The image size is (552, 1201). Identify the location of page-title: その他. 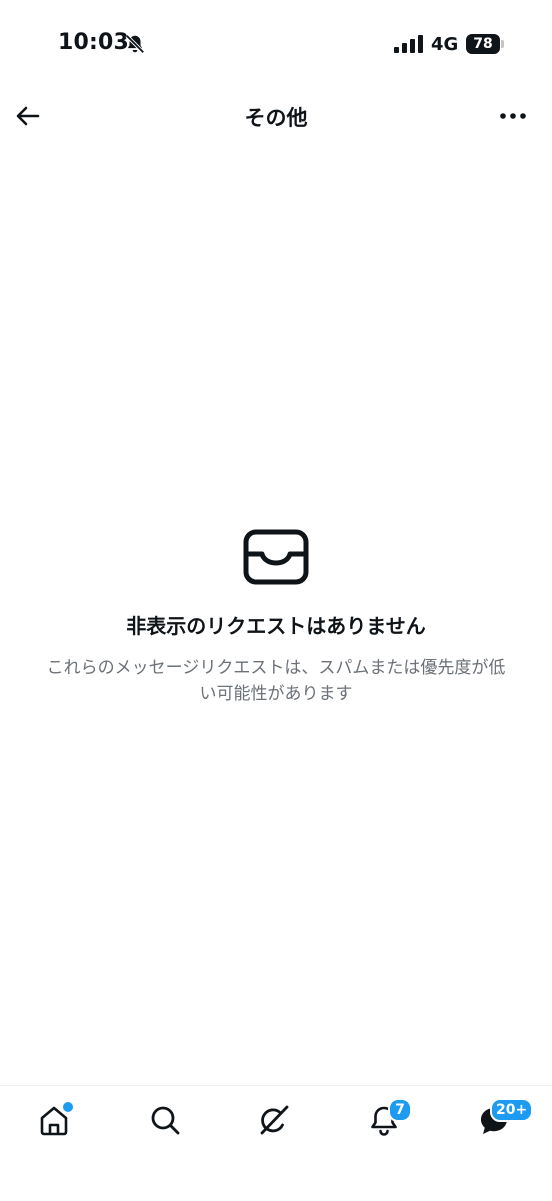
(276, 118).